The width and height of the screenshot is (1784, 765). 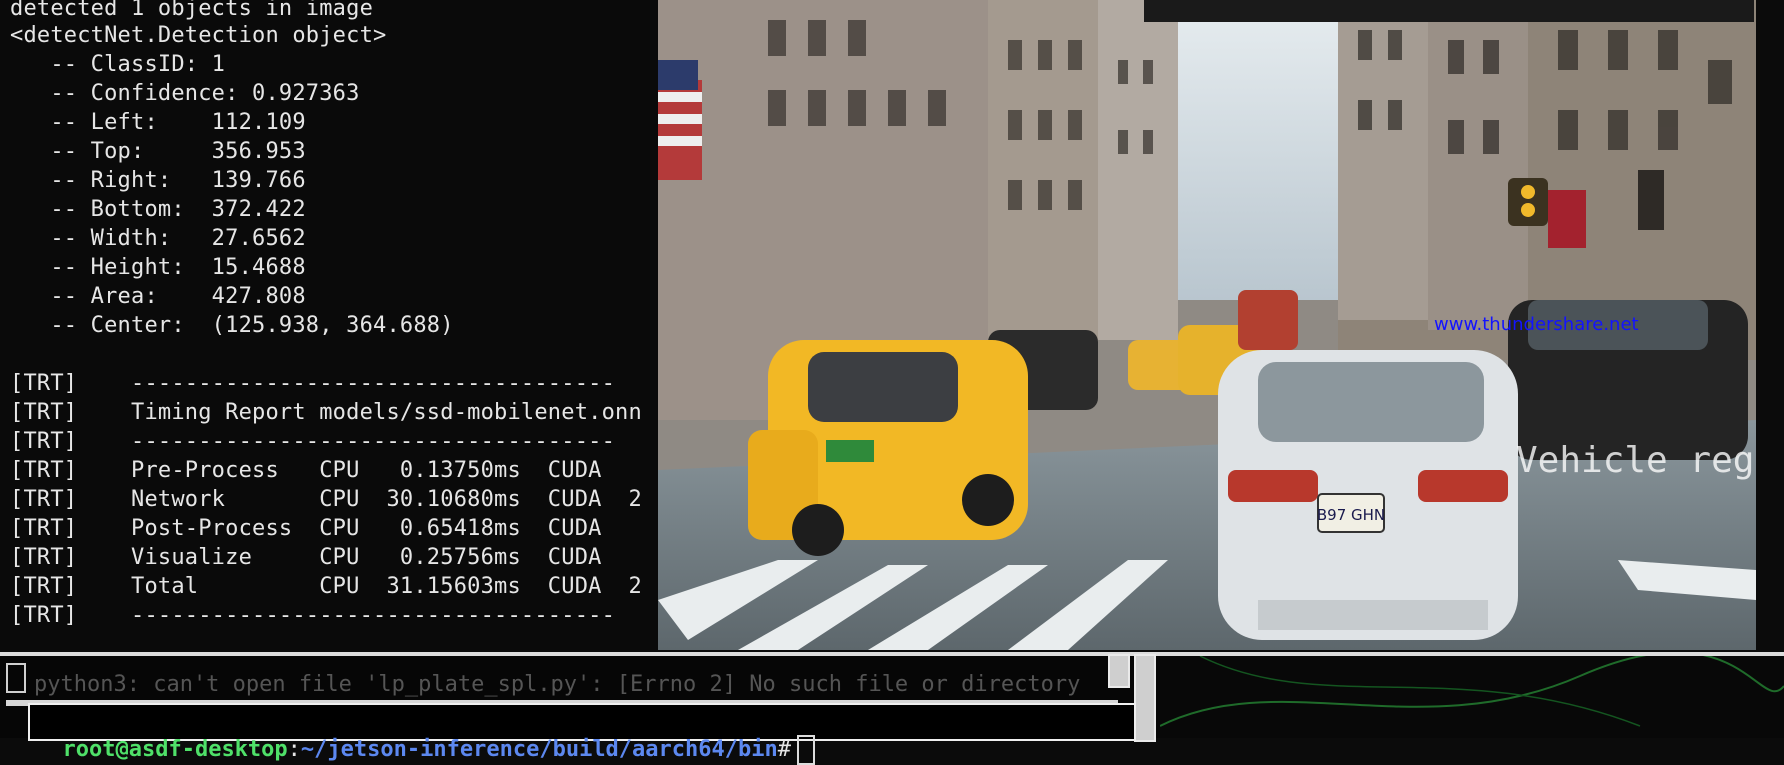 I want to click on terminal-line: -- Bottom: 372.422, so click(x=158, y=209).